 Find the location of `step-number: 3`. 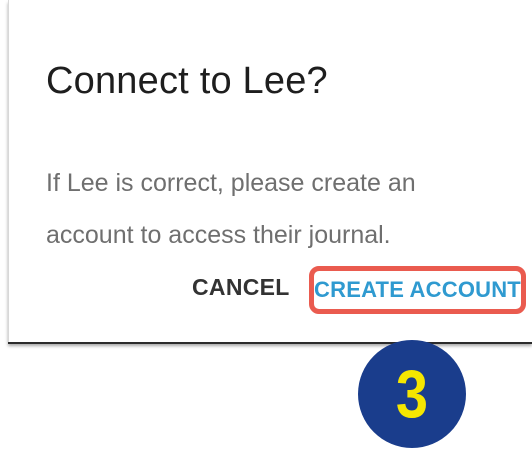

step-number: 3 is located at coordinates (412, 394).